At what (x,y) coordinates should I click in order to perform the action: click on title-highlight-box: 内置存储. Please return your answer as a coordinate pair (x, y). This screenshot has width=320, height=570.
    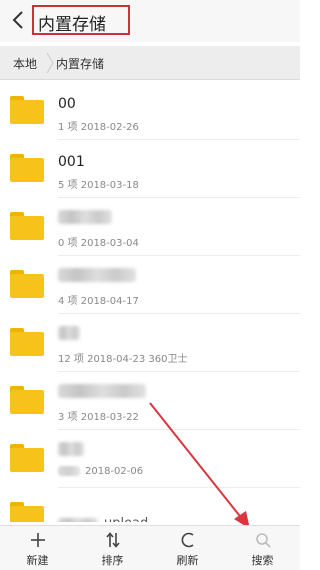
    Looking at the image, I should click on (81, 20).